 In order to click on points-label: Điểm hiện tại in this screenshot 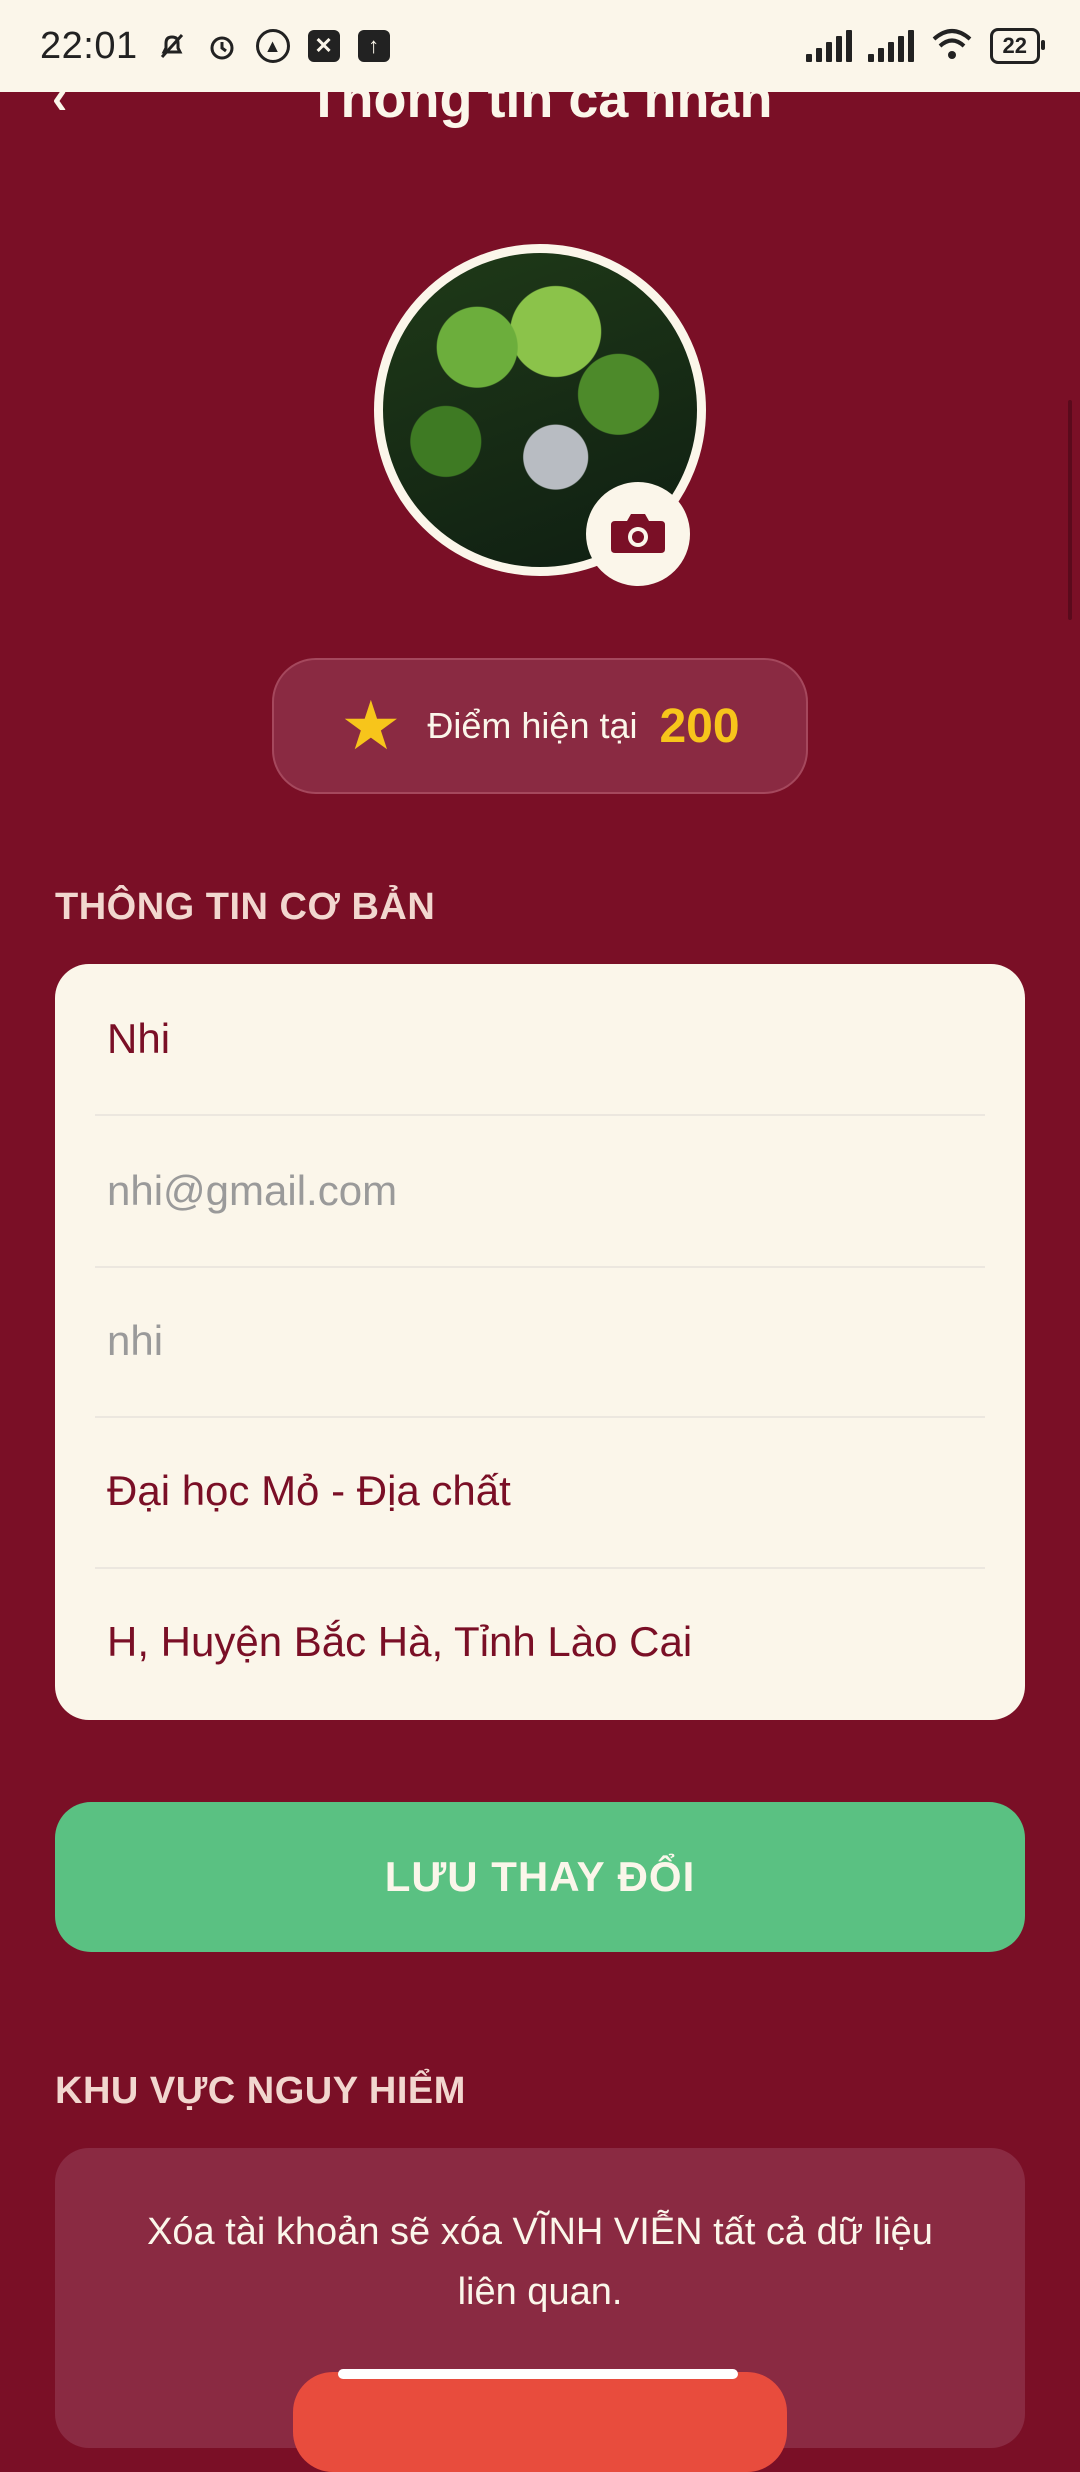, I will do `click(532, 725)`.